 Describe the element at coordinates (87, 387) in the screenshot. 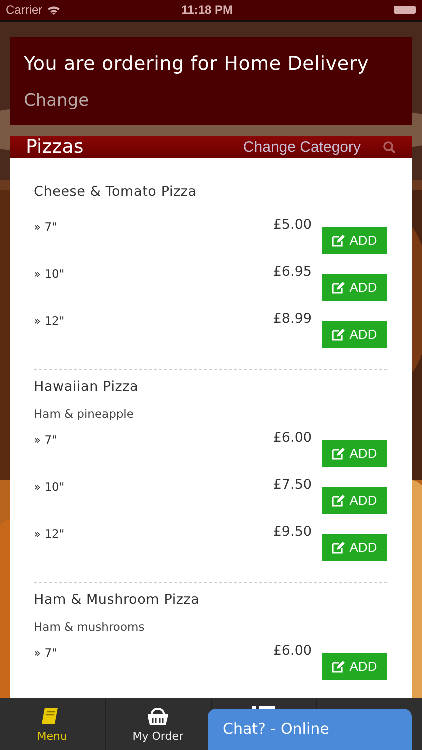

I see `product-name: Hawaiian Pizza` at that location.